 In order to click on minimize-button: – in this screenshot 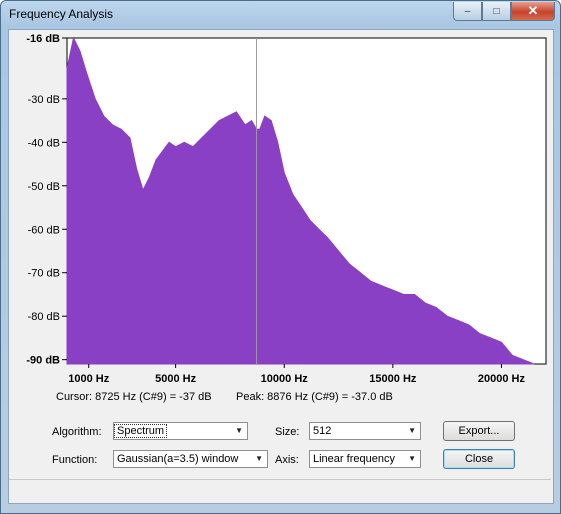, I will do `click(467, 11)`.